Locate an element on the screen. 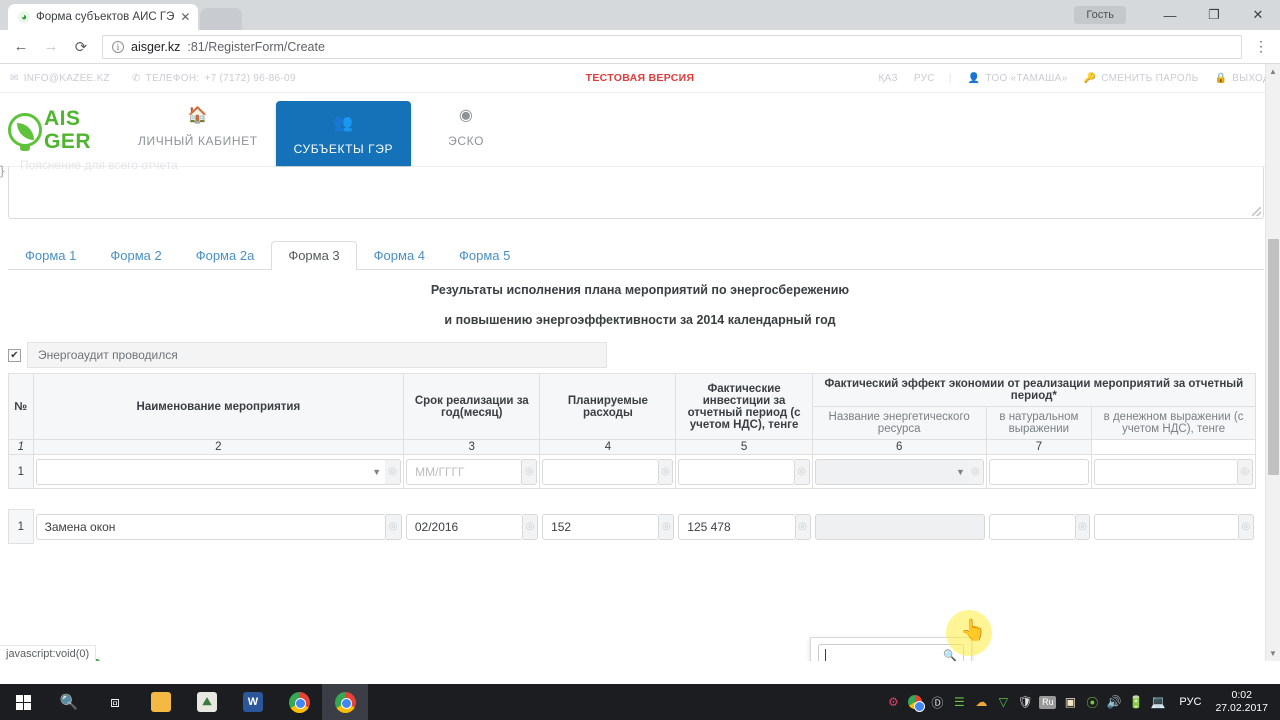 The height and width of the screenshot is (720, 1280). ru-keyboard-icon: Ru is located at coordinates (1048, 702).